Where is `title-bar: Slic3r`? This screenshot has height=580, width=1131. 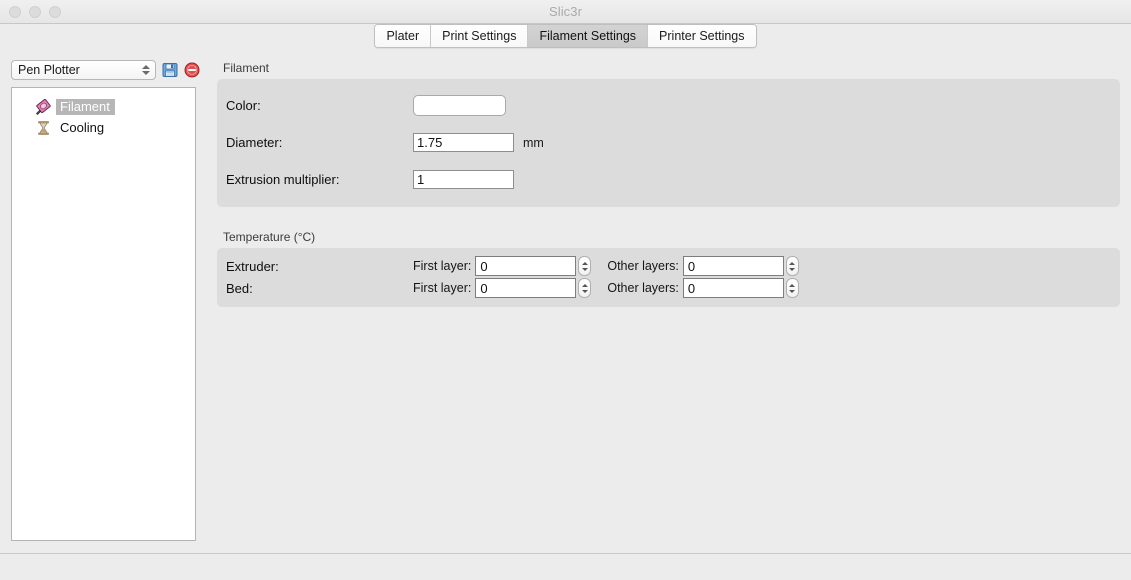
title-bar: Slic3r is located at coordinates (565, 12).